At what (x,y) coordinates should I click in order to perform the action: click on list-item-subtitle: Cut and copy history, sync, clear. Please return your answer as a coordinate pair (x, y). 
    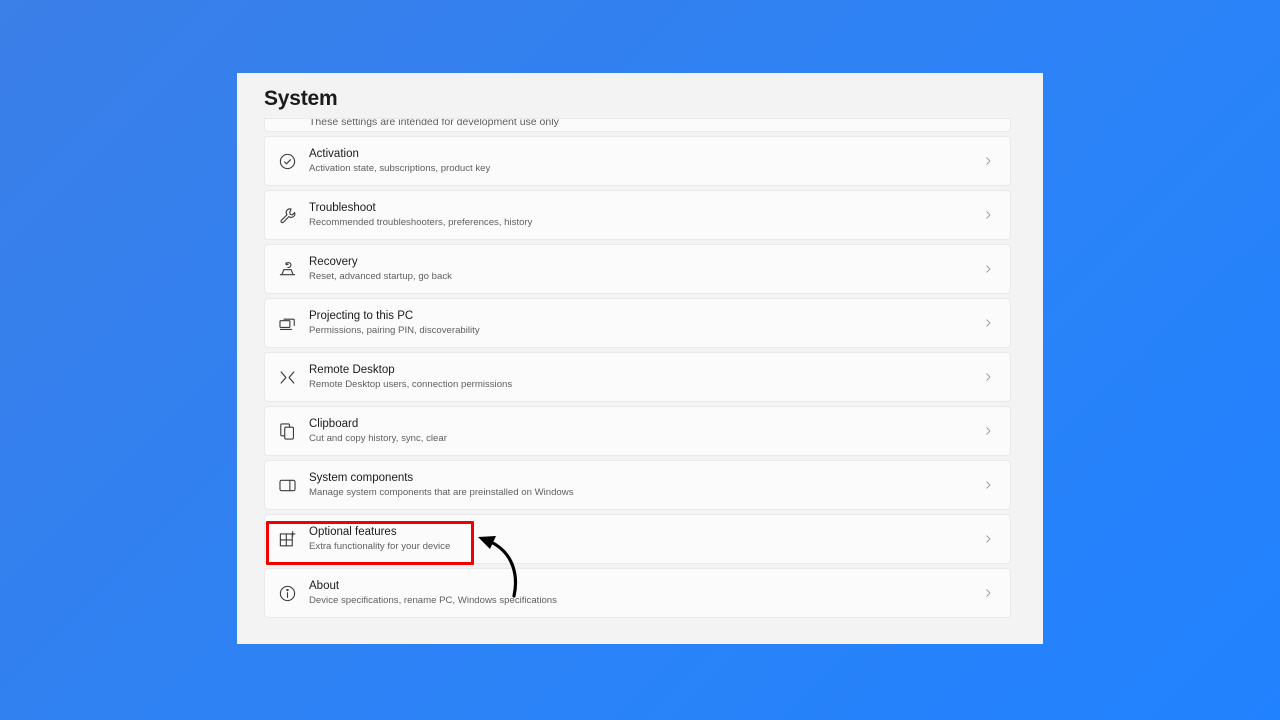
    Looking at the image, I should click on (378, 438).